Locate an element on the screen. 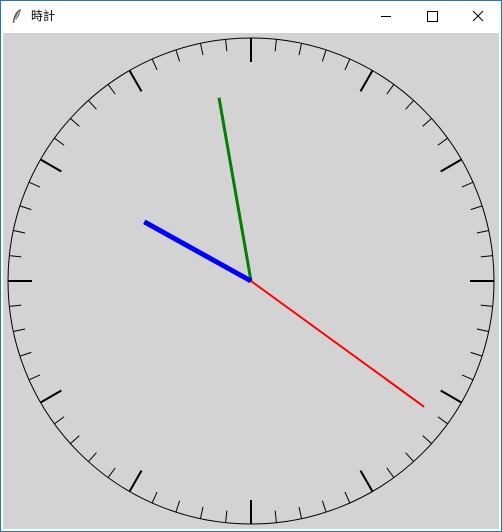 This screenshot has height=532, width=502. window-title: 時計 is located at coordinates (43, 16).